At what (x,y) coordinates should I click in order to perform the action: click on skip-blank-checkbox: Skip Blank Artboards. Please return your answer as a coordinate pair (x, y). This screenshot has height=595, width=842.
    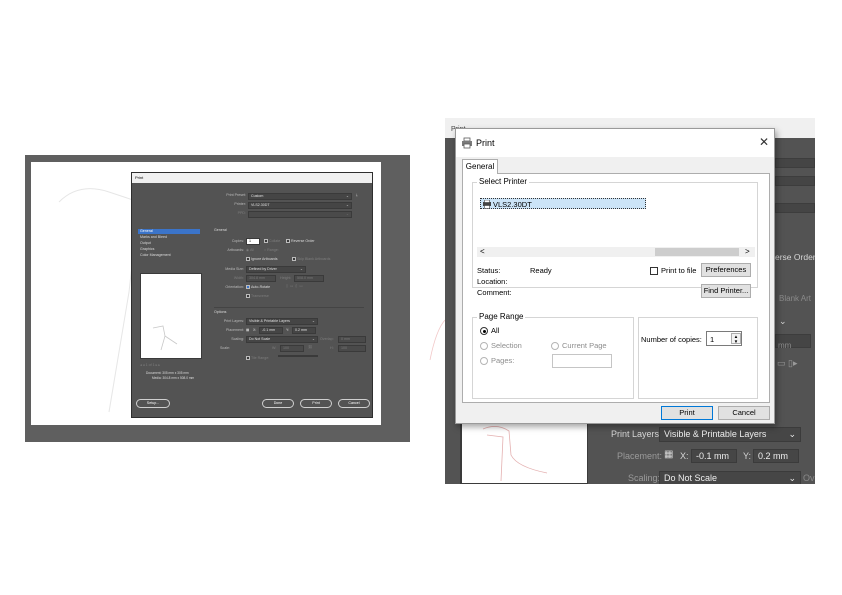
    Looking at the image, I should click on (311, 259).